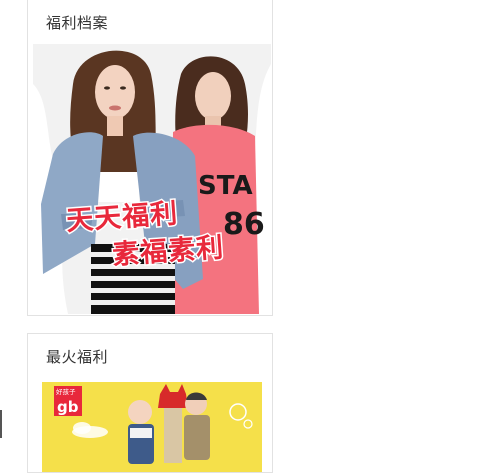 The width and height of the screenshot is (486, 473). I want to click on baby-brand-banner-image: 好孩子 gb, so click(152, 427).